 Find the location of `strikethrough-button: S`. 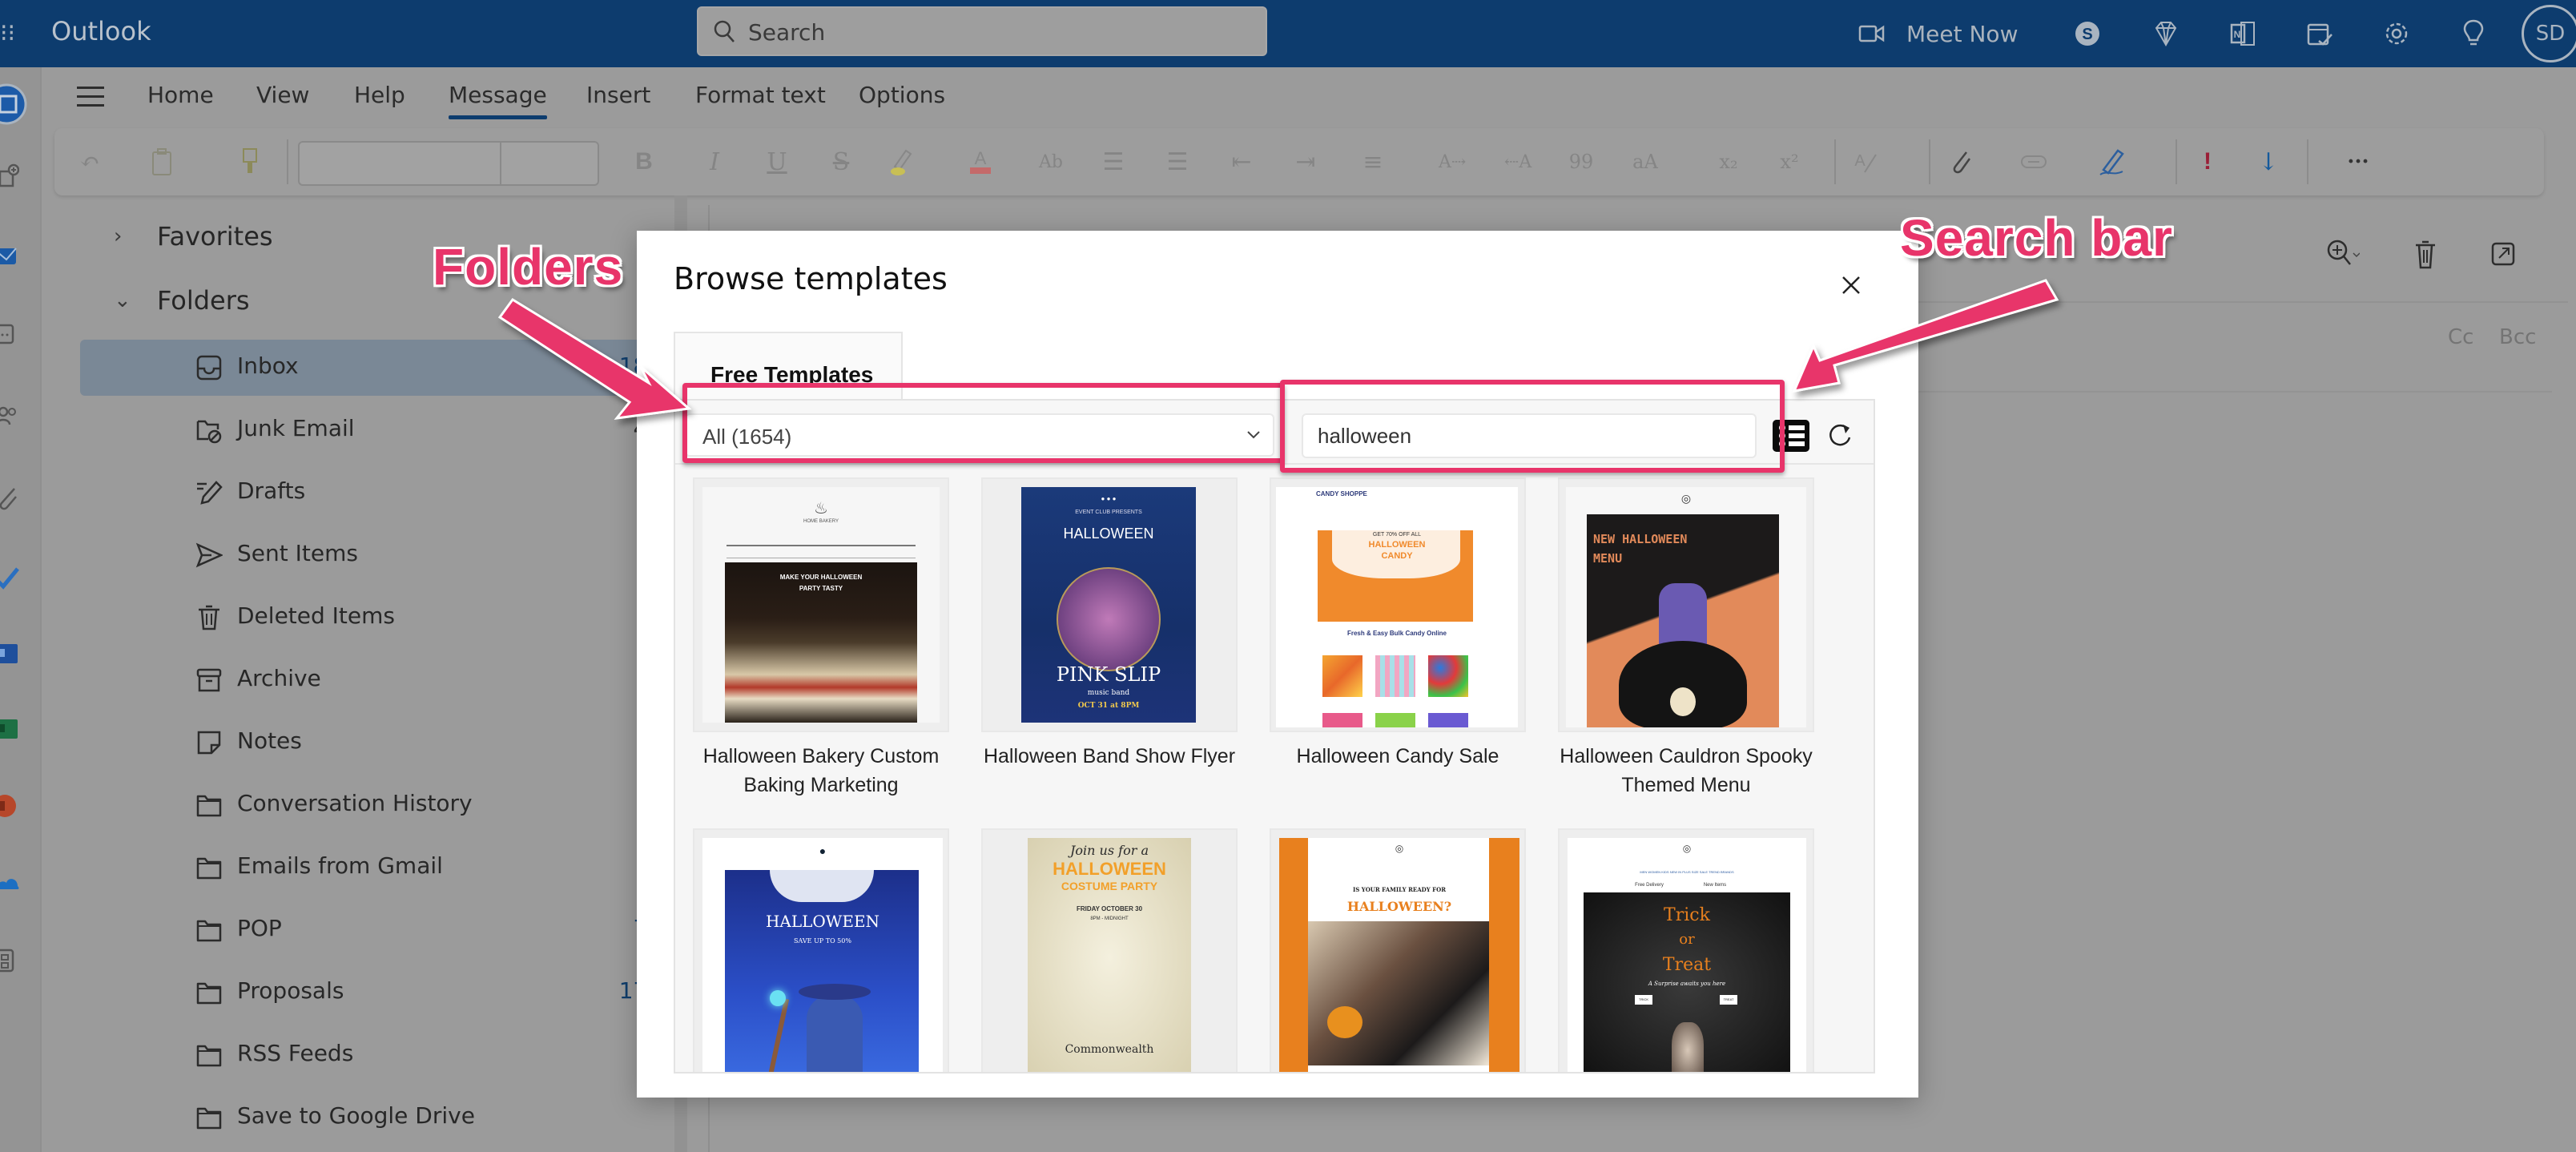

strikethrough-button: S is located at coordinates (841, 162).